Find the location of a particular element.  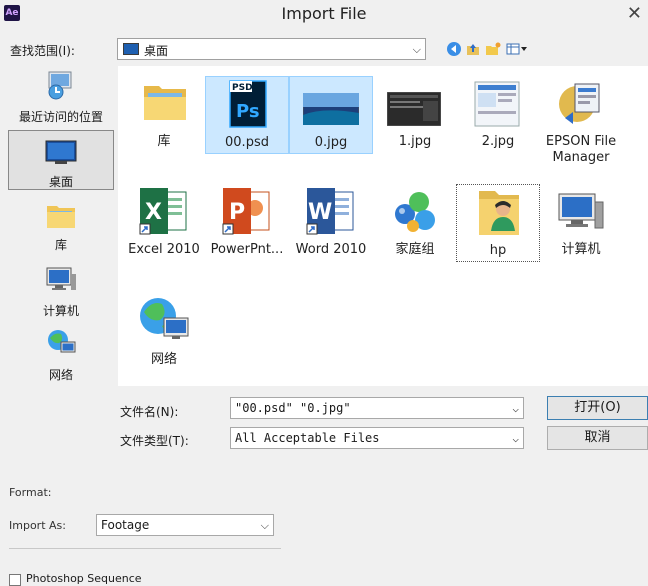

psd-badge-text: PSD is located at coordinates (242, 88).